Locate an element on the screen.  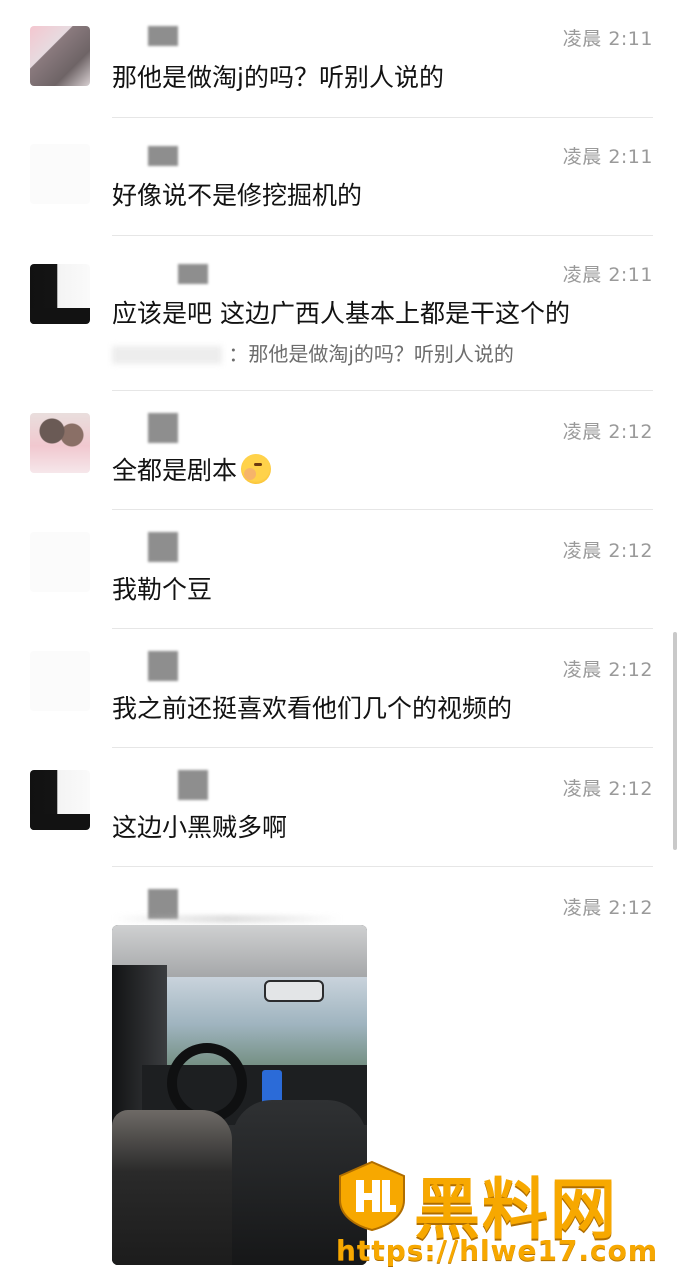
message-text: 全都是剧本 is located at coordinates (192, 469).